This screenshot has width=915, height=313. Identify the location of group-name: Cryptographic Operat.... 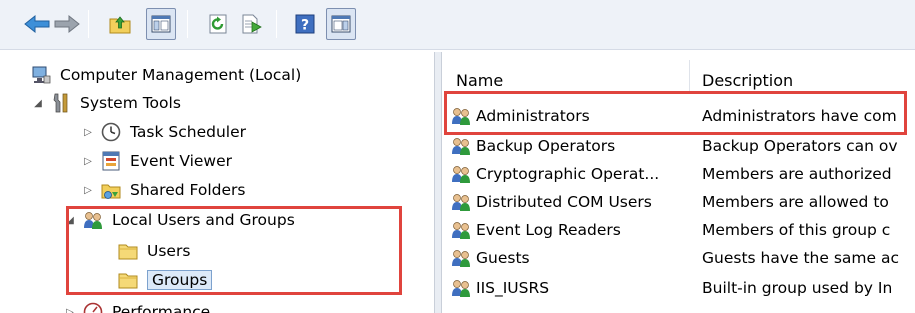
(568, 174).